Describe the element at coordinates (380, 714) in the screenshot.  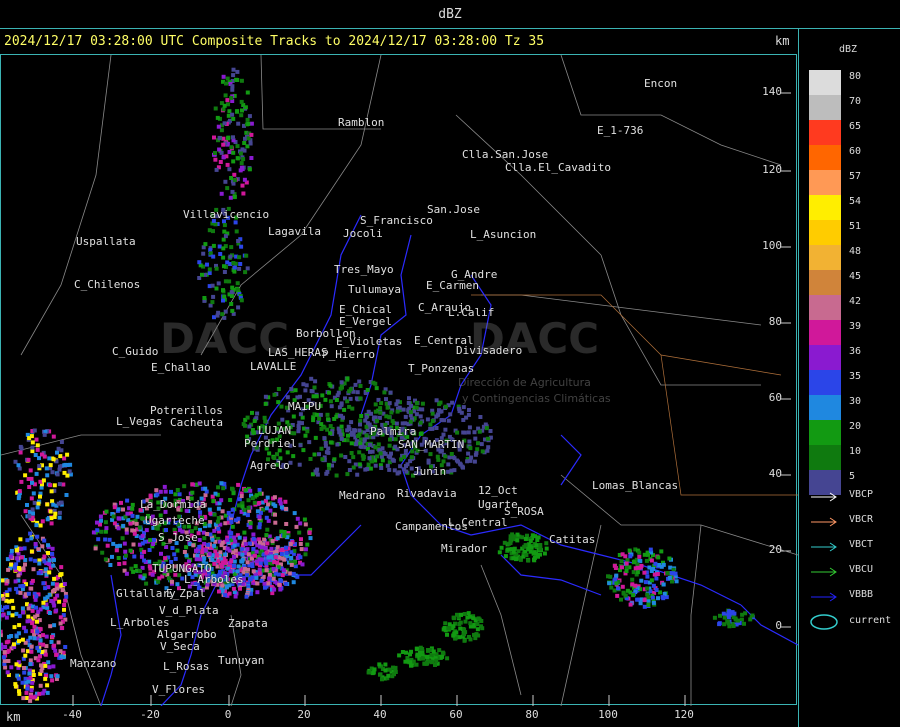
I see `x-tick-label: 40` at that location.